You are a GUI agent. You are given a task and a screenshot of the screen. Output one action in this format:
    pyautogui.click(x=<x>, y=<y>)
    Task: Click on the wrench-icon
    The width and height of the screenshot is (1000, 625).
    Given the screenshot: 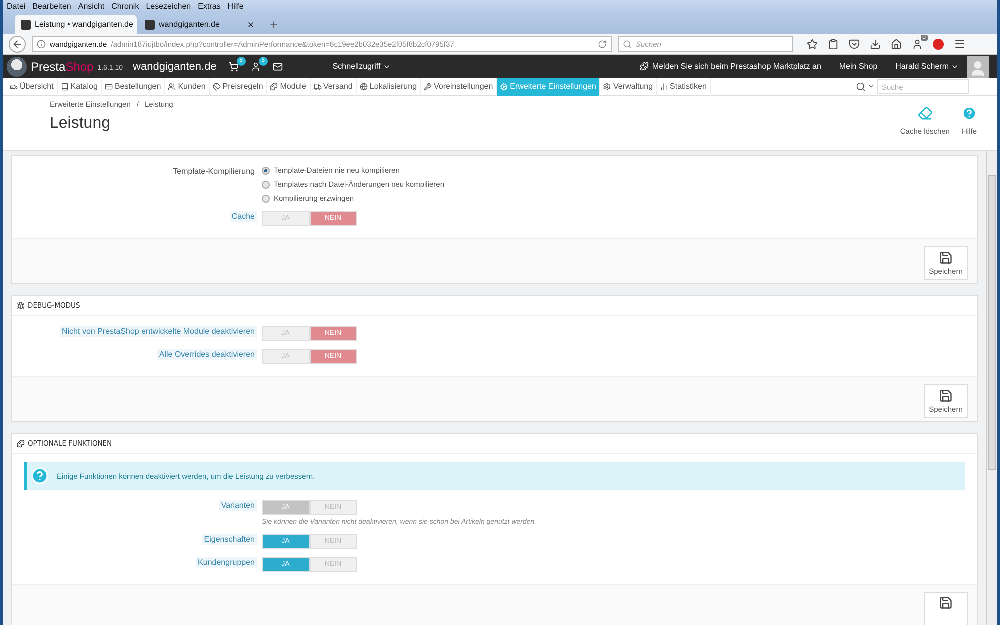 What is the action you would take?
    pyautogui.click(x=428, y=86)
    